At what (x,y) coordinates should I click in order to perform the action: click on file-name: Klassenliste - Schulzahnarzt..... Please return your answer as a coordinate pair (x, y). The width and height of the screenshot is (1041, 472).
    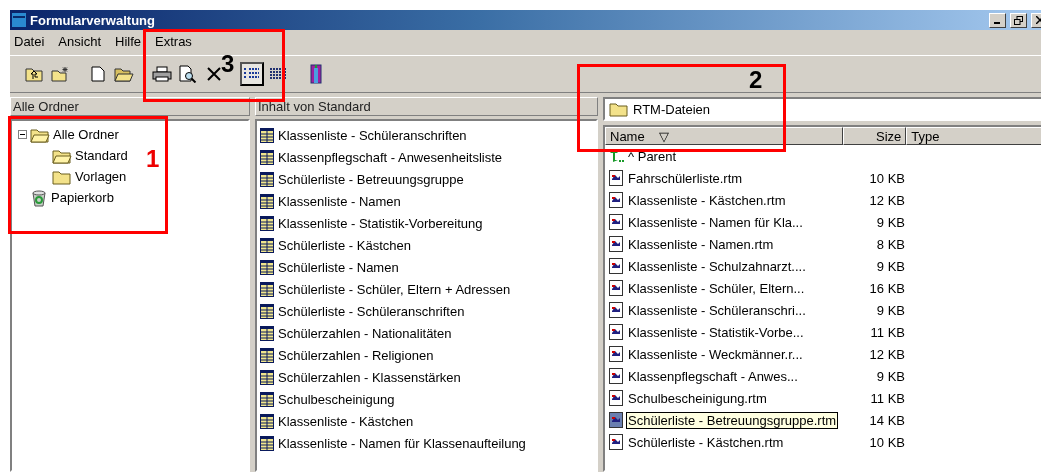
    Looking at the image, I should click on (717, 266).